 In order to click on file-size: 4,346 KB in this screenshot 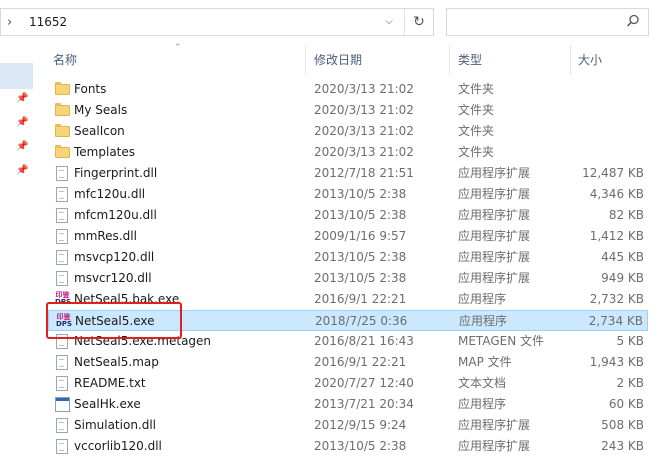, I will do `click(616, 194)`.